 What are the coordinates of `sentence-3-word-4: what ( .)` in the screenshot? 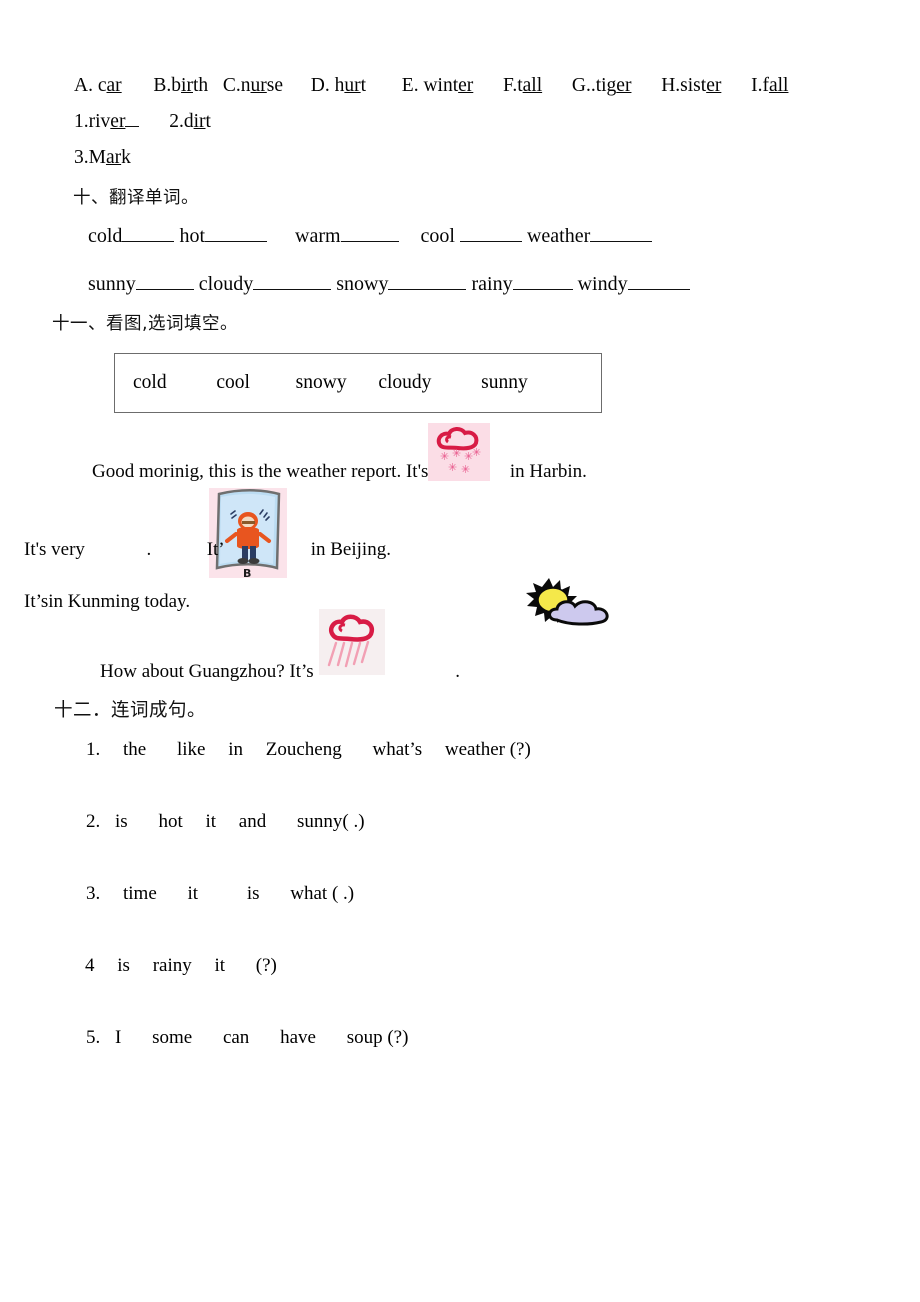 It's located at (322, 893).